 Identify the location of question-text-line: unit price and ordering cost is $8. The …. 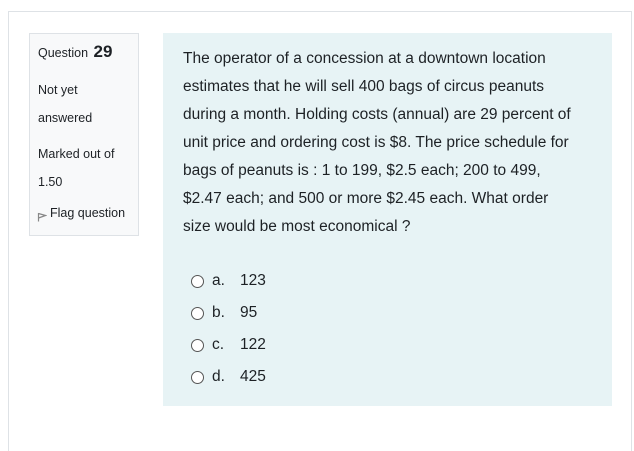
(376, 142).